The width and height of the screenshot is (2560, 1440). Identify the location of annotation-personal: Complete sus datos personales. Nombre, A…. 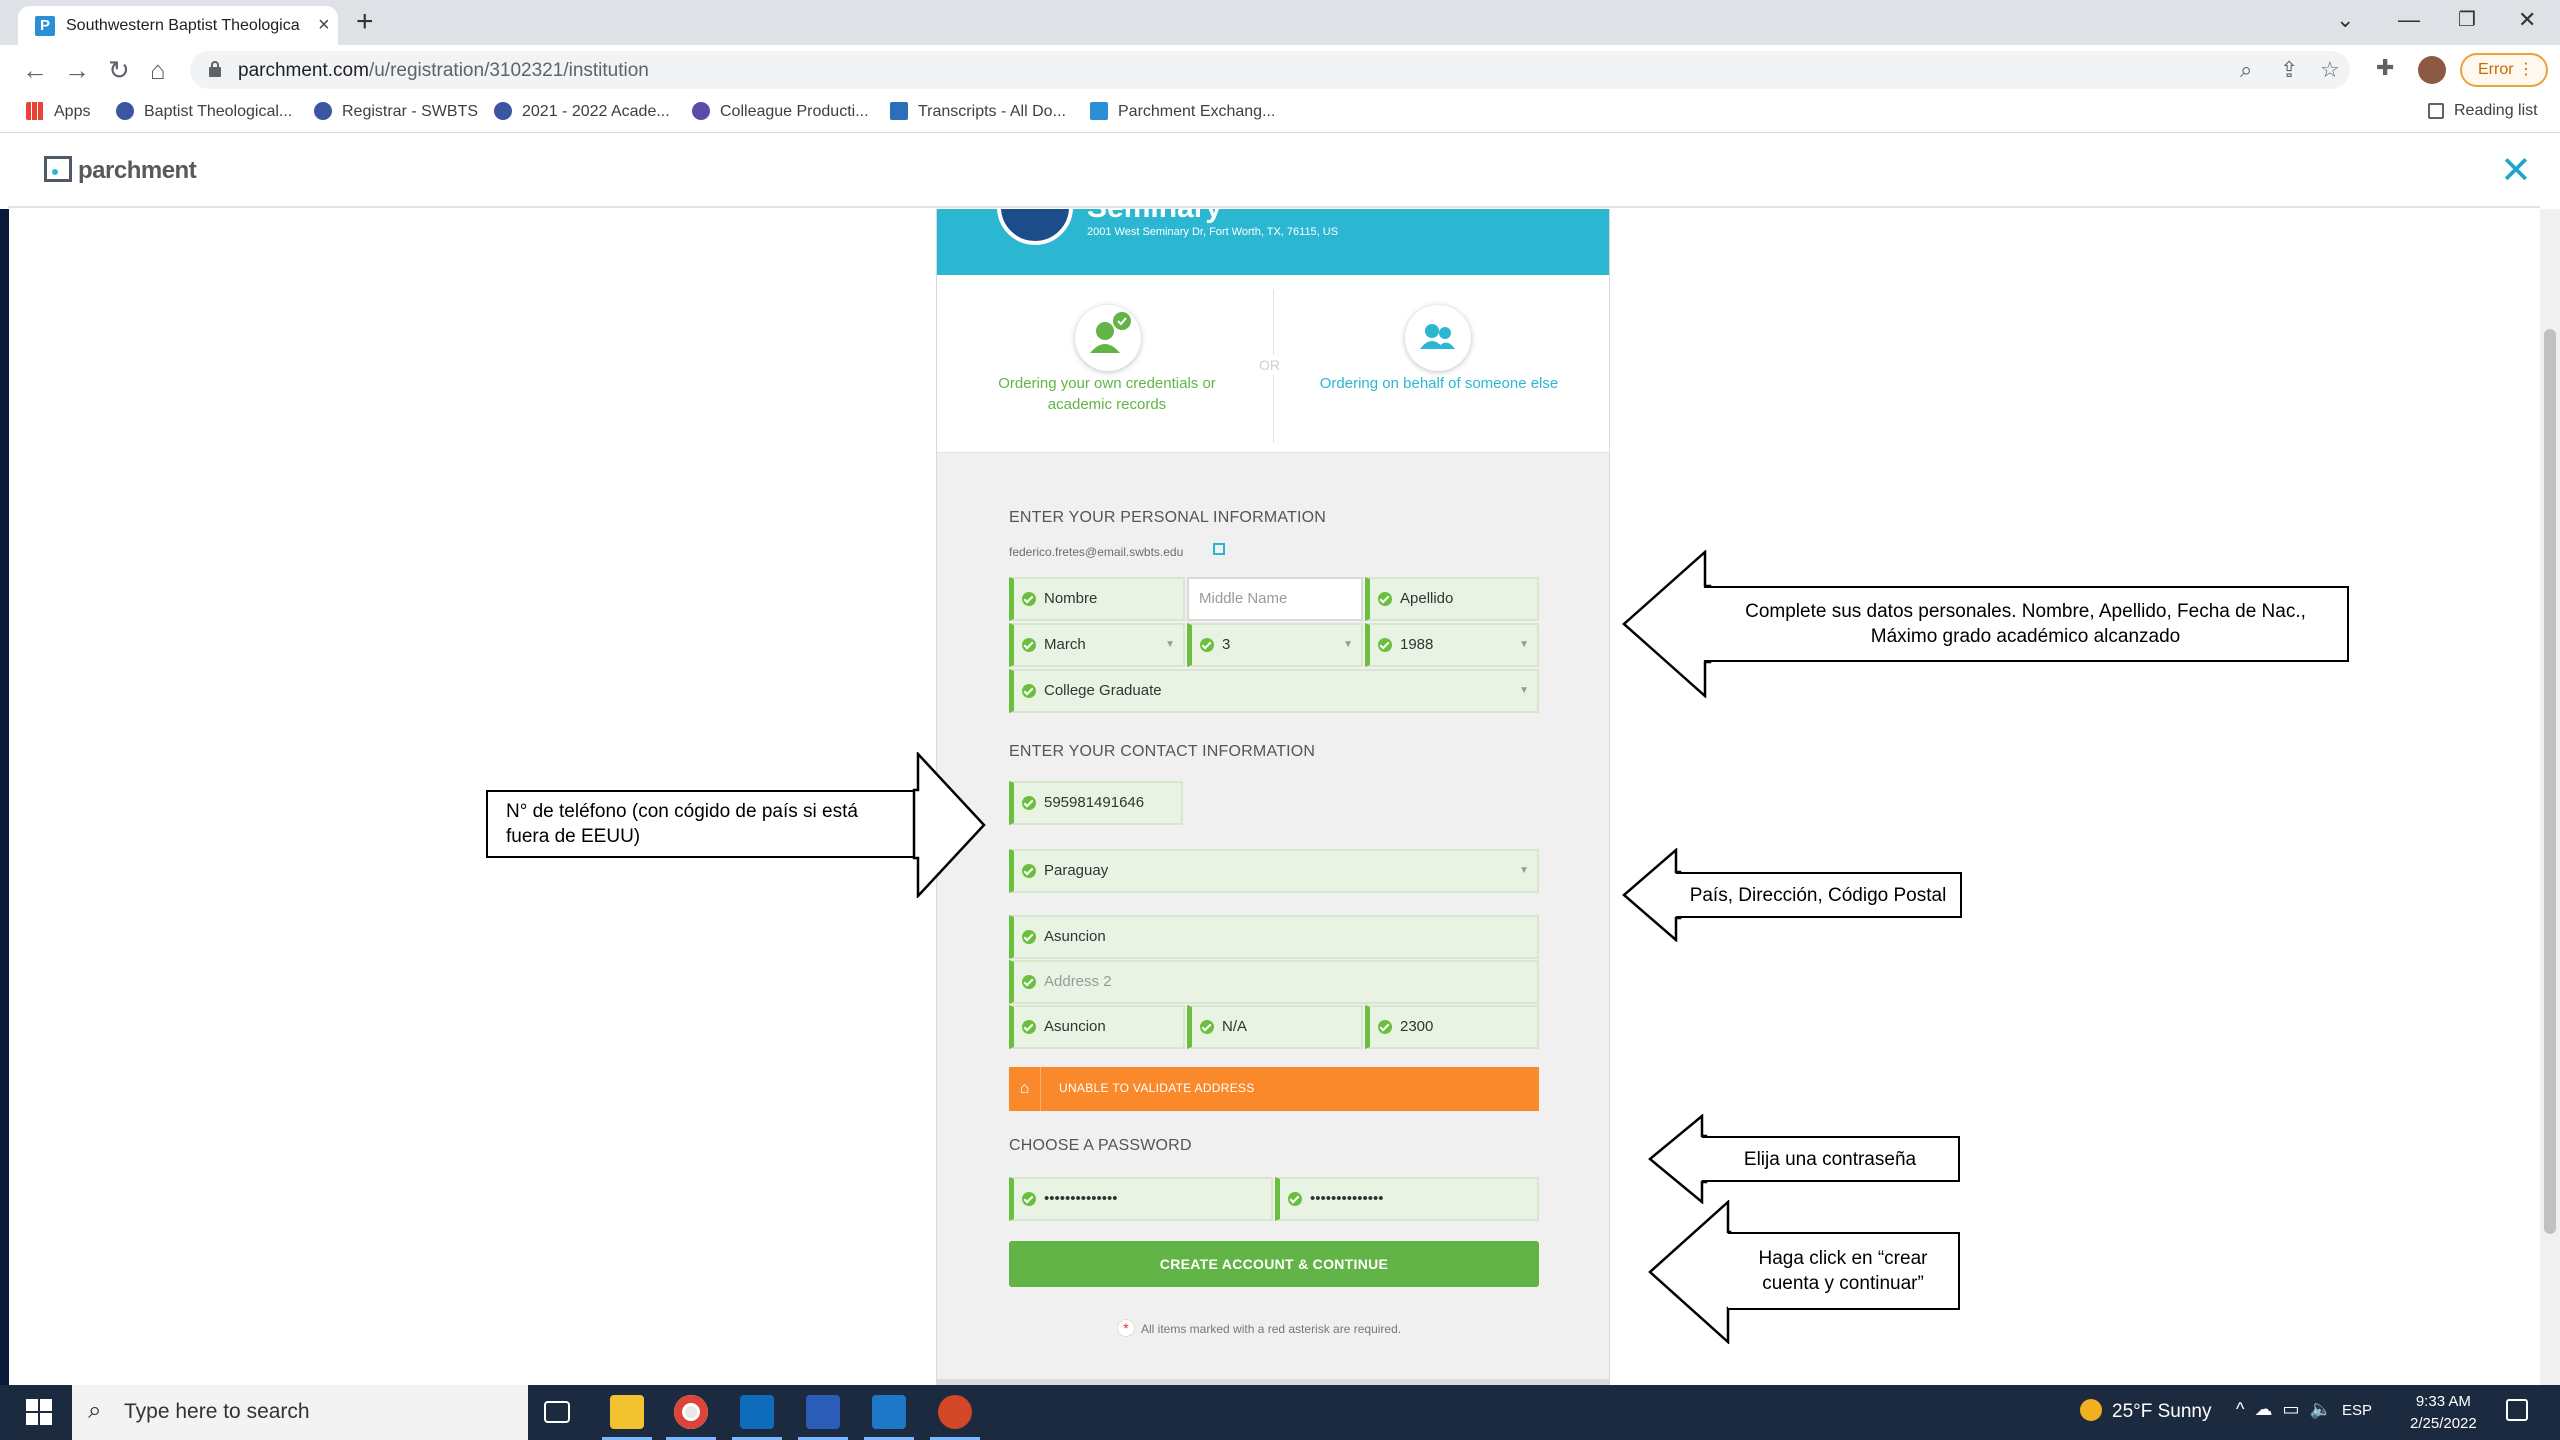
(2026, 624).